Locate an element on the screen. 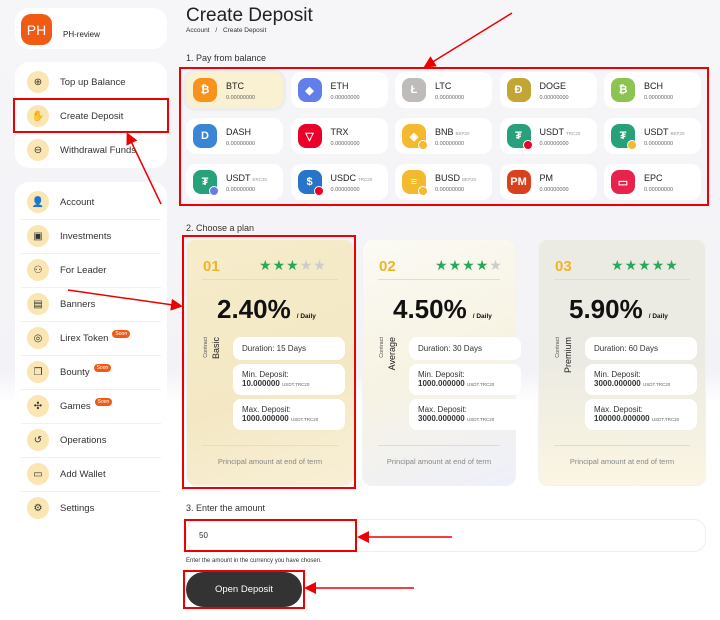 This screenshot has height=620, width=720. currency-option-usdt-trc20: ₮ USDT TRC20 0.00000000 is located at coordinates (548, 136).